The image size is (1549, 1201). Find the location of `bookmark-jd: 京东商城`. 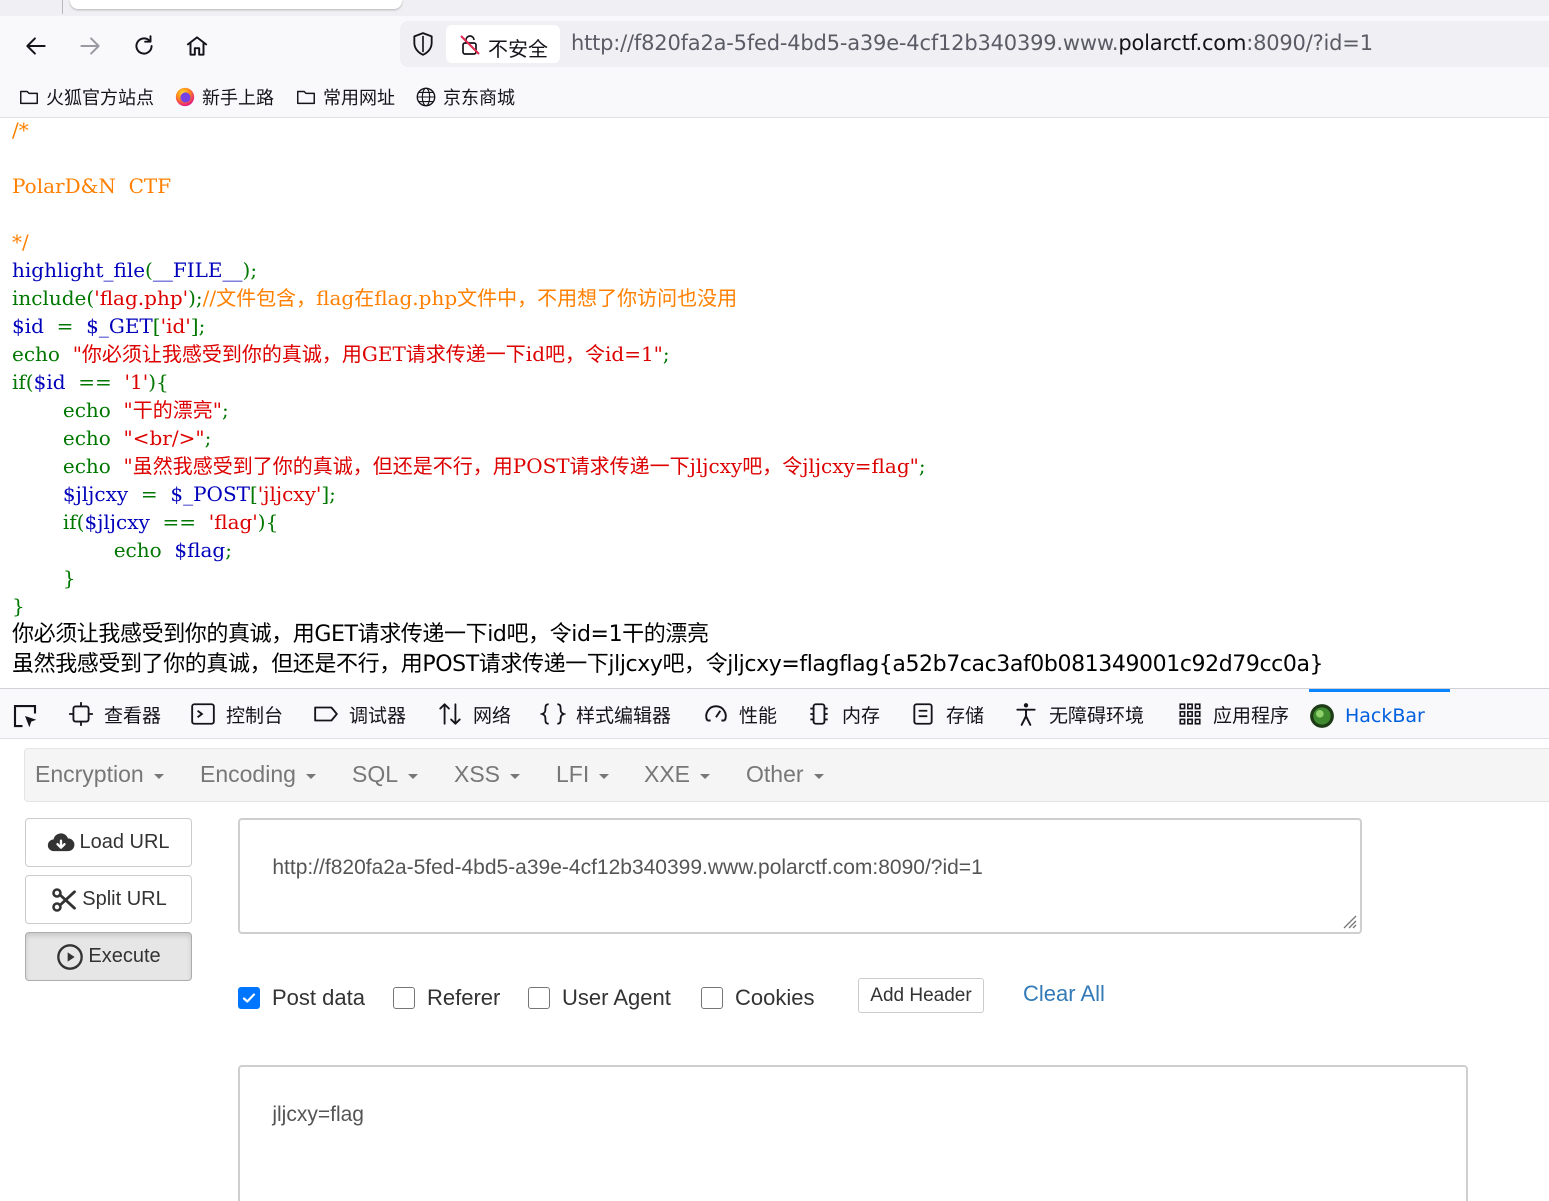

bookmark-jd: 京东商城 is located at coordinates (465, 97).